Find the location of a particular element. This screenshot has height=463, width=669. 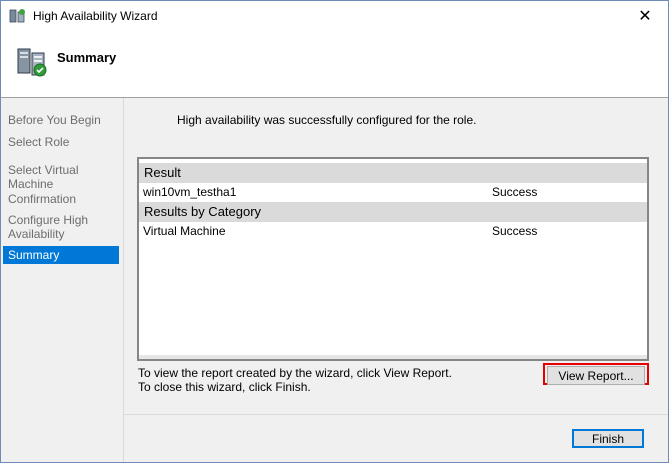

nav-item-configure-high-availability: Configure High Availability is located at coordinates (58, 227).